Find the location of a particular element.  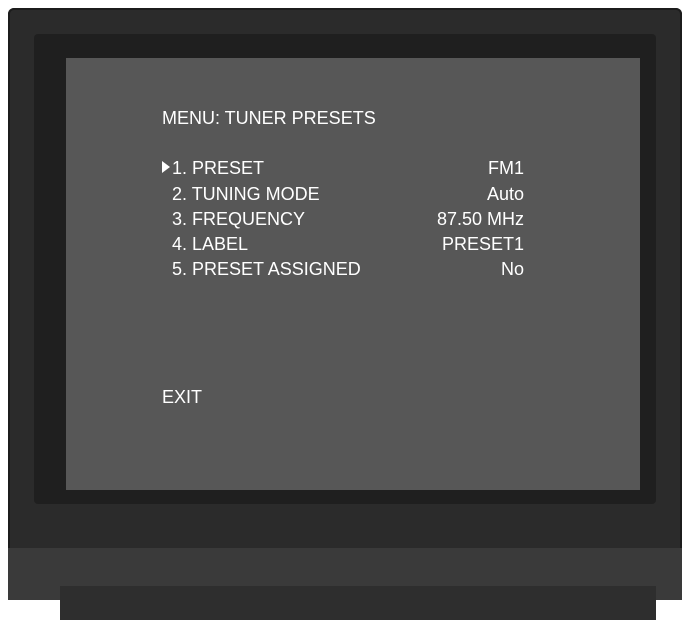

menu-item-value: FM1 is located at coordinates (506, 168).